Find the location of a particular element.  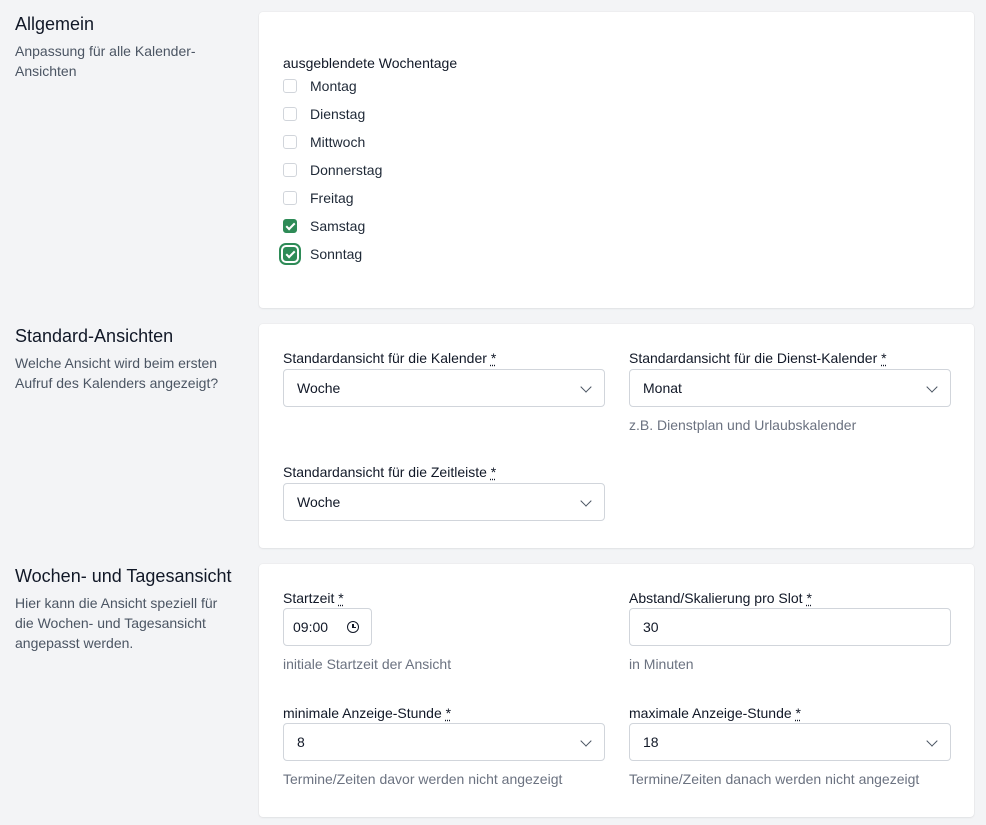

section-title: Allgemein is located at coordinates (55, 24).